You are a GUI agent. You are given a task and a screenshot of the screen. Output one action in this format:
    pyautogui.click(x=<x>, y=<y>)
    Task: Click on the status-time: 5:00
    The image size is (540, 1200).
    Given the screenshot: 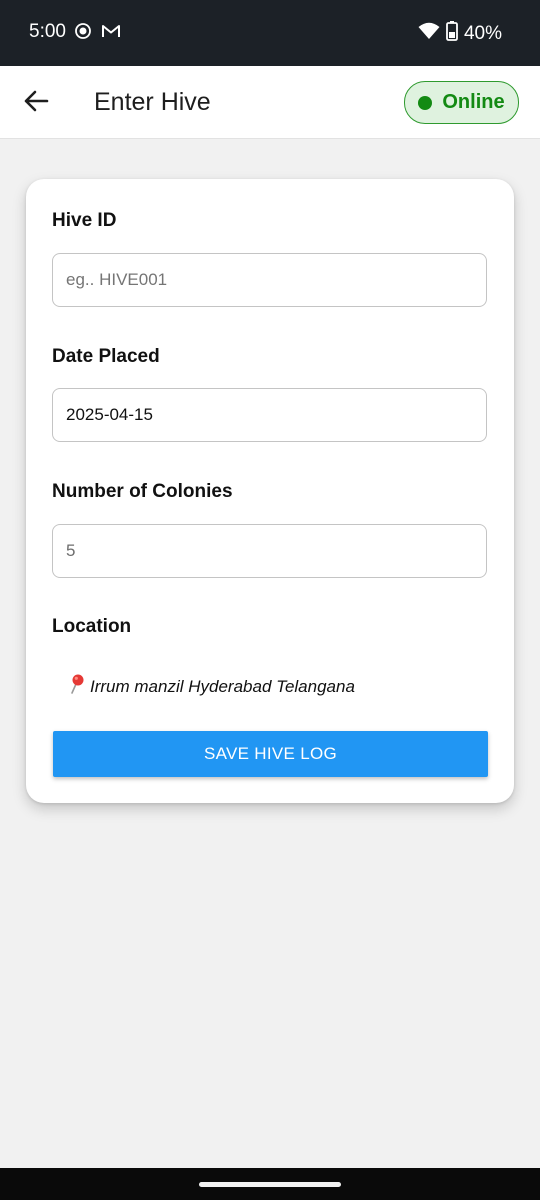 What is the action you would take?
    pyautogui.click(x=47, y=31)
    